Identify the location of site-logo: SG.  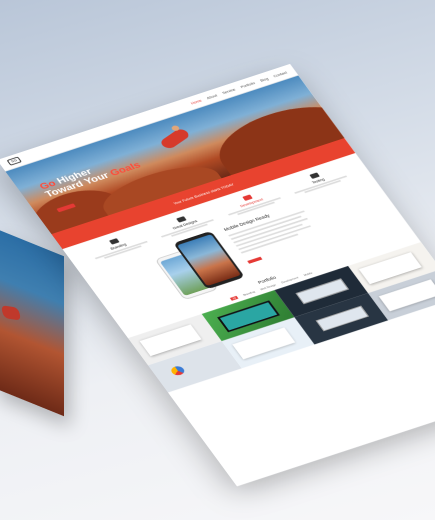
(14, 161).